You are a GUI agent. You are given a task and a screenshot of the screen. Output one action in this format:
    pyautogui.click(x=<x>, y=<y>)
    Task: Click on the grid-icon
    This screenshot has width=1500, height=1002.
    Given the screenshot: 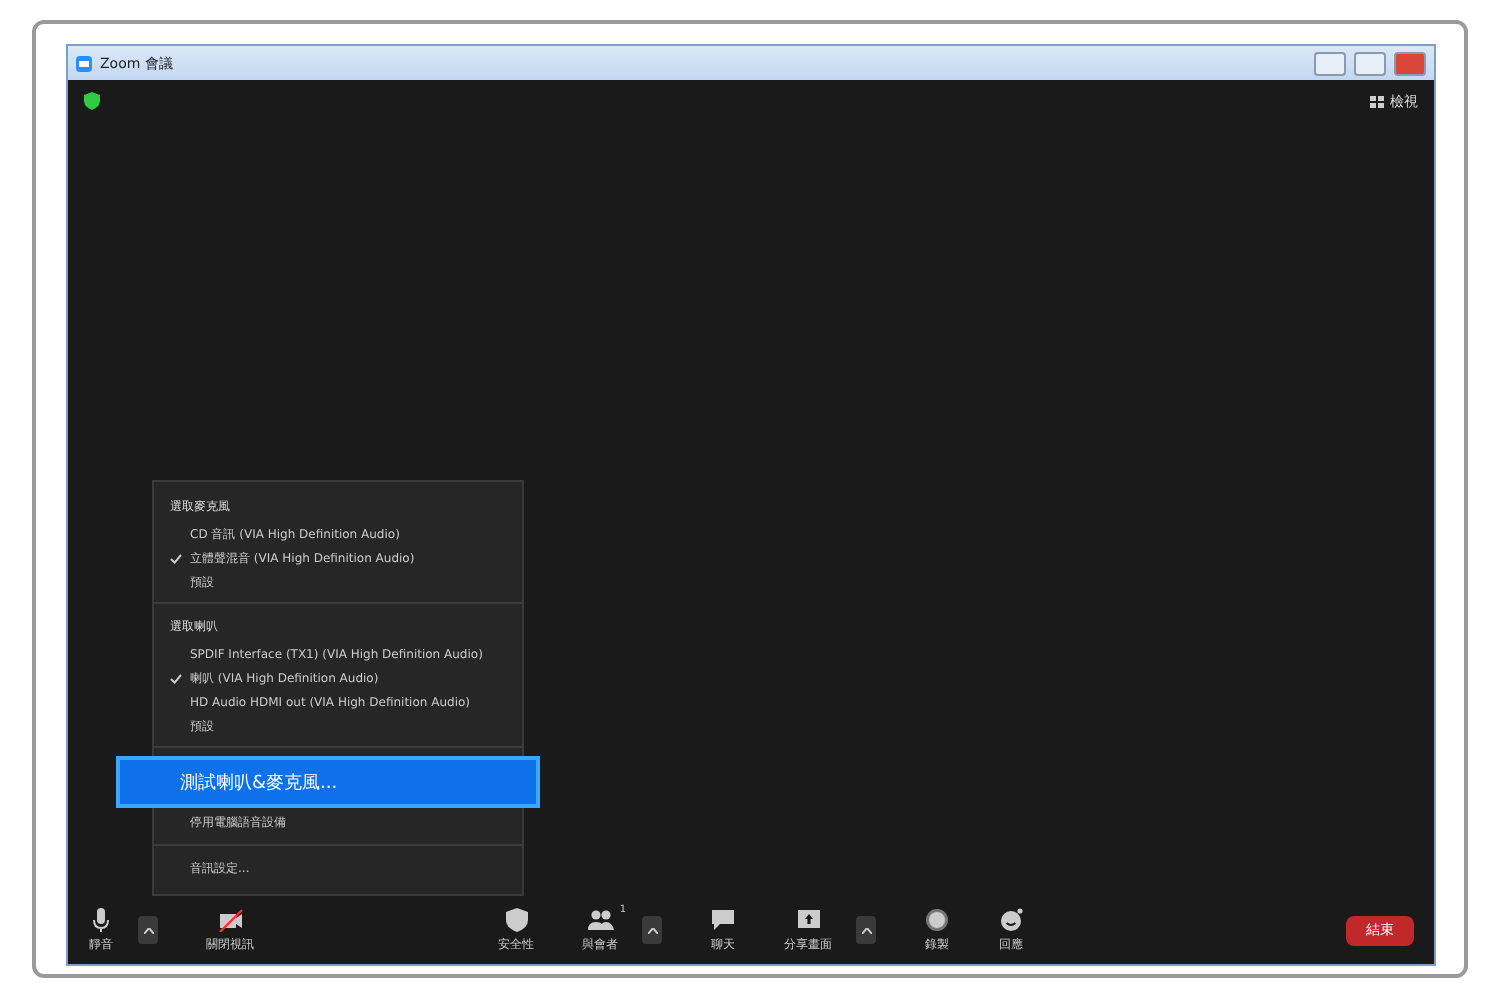 What is the action you would take?
    pyautogui.click(x=1377, y=102)
    